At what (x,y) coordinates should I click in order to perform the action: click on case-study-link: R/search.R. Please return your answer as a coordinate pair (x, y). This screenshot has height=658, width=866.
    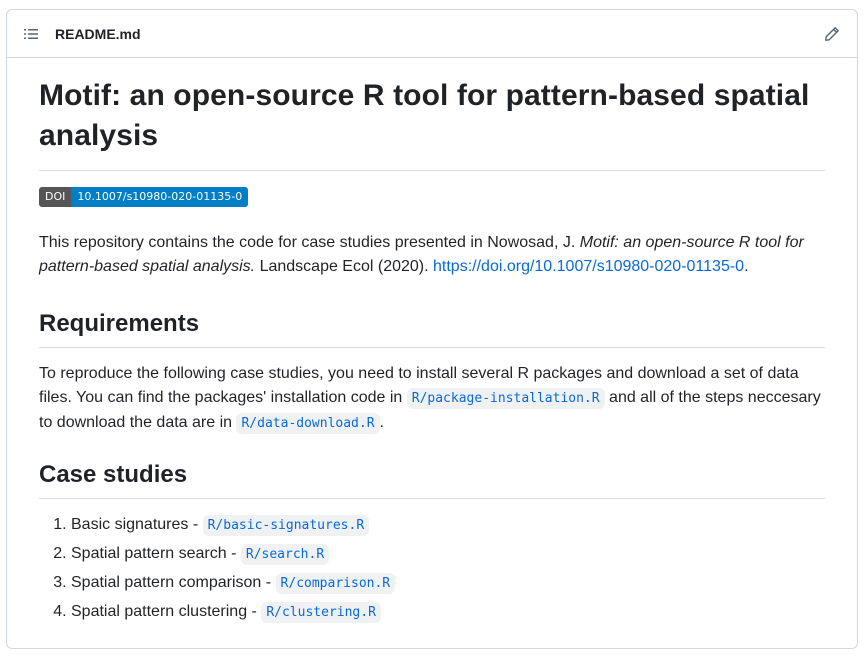
    Looking at the image, I should click on (285, 554).